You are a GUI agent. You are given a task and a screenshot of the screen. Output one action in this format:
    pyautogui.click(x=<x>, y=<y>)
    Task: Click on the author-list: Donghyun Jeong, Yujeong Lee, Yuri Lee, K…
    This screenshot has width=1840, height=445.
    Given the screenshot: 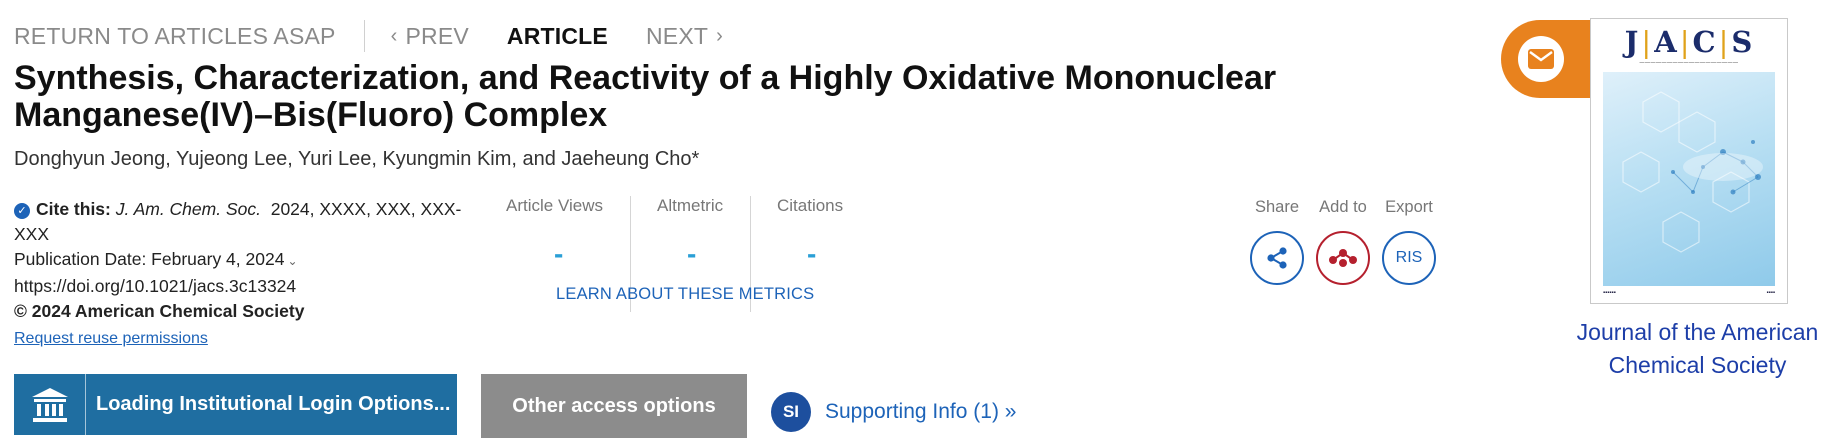 What is the action you would take?
    pyautogui.click(x=356, y=159)
    